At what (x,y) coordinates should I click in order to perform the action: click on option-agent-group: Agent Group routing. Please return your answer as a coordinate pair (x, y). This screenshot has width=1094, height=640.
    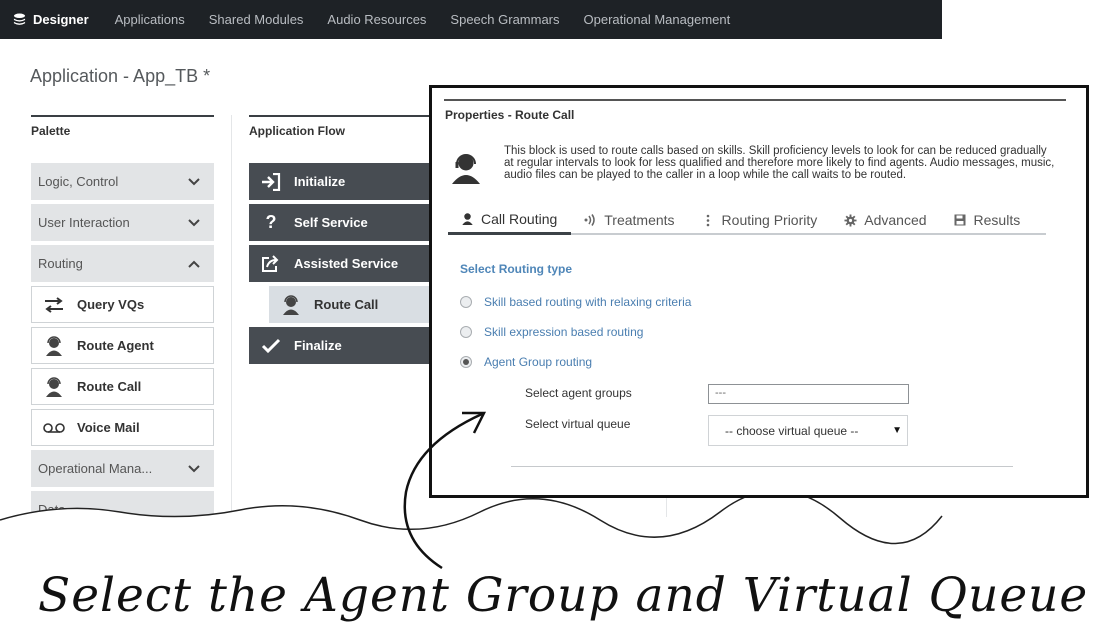
    Looking at the image, I should click on (526, 362).